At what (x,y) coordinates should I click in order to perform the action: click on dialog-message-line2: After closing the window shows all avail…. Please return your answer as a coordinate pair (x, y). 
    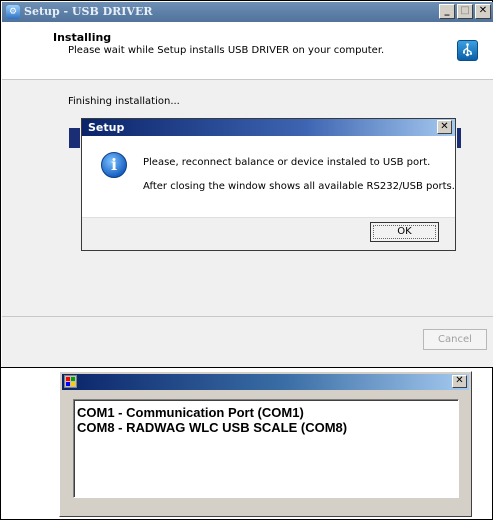
    Looking at the image, I should click on (299, 186).